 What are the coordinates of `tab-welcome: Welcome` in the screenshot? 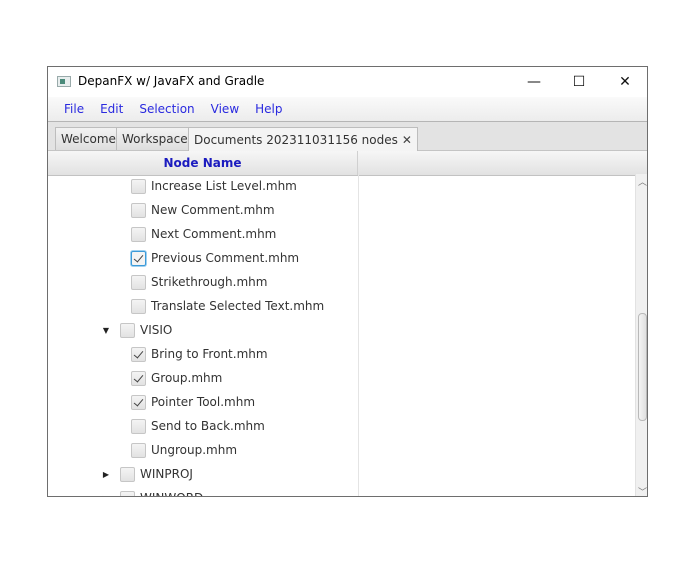 It's located at (88, 138).